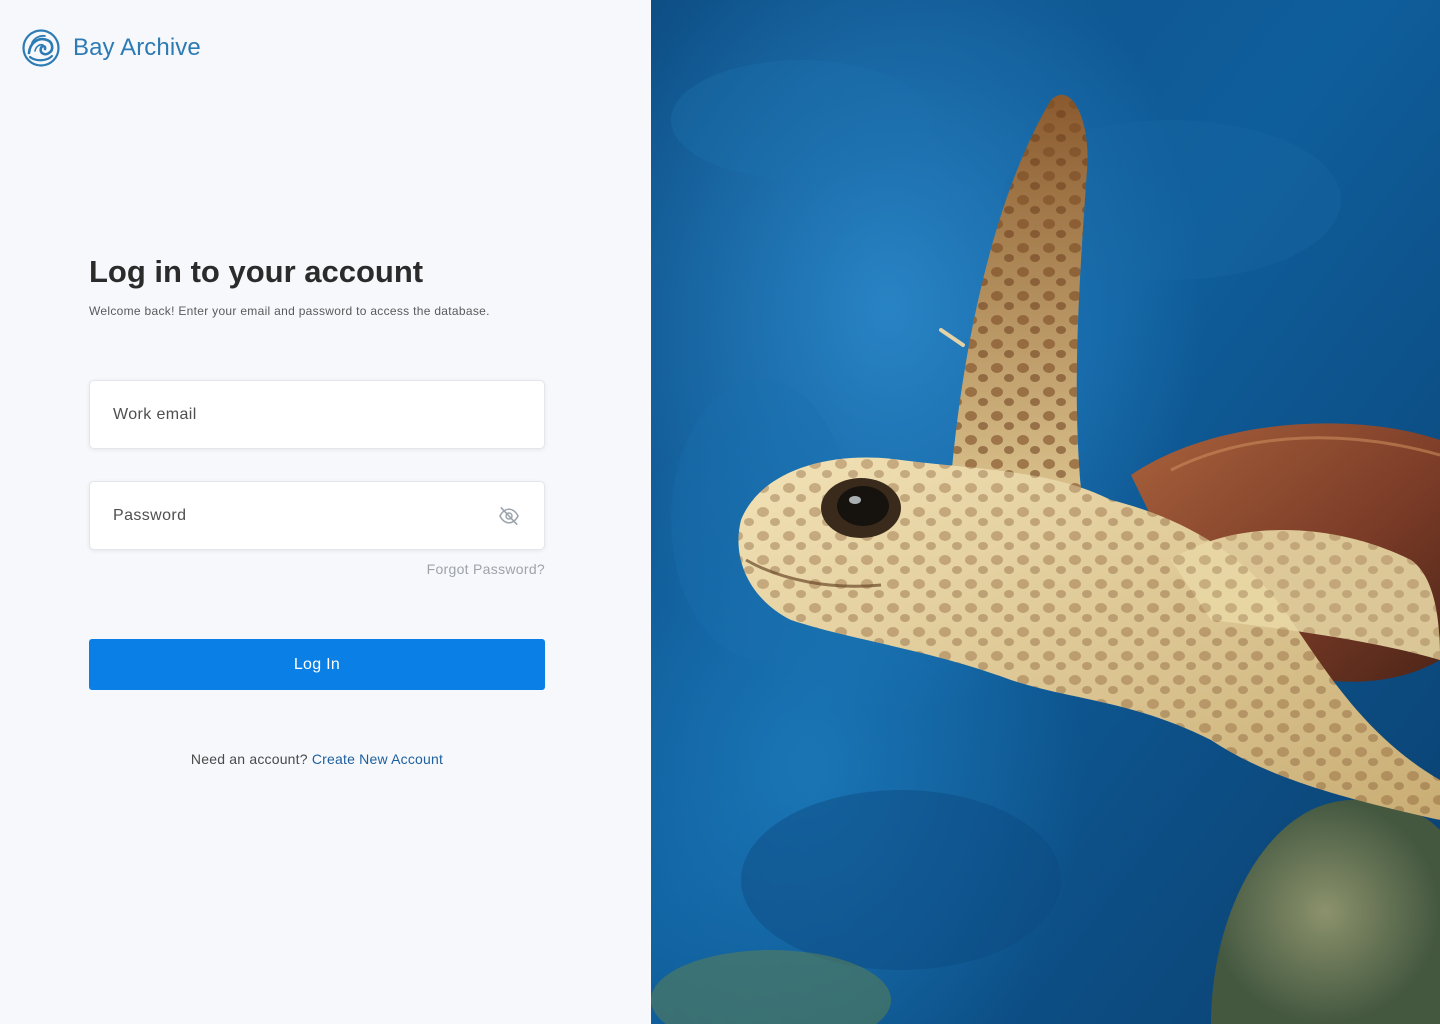 The width and height of the screenshot is (1440, 1024). What do you see at coordinates (377, 759) in the screenshot?
I see `create-account-link: Create New Account` at bounding box center [377, 759].